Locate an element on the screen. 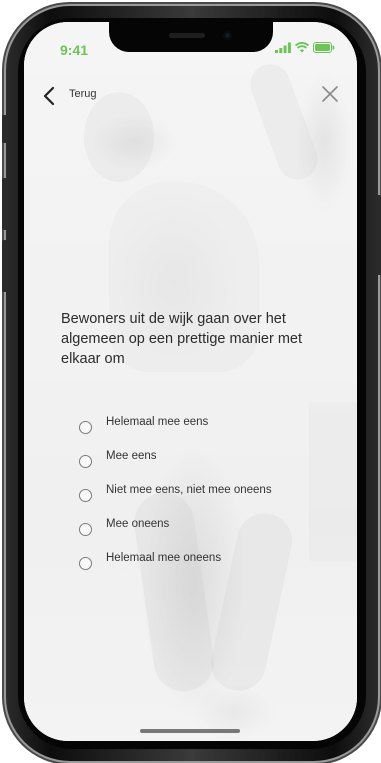  signal-icon is located at coordinates (283, 47).